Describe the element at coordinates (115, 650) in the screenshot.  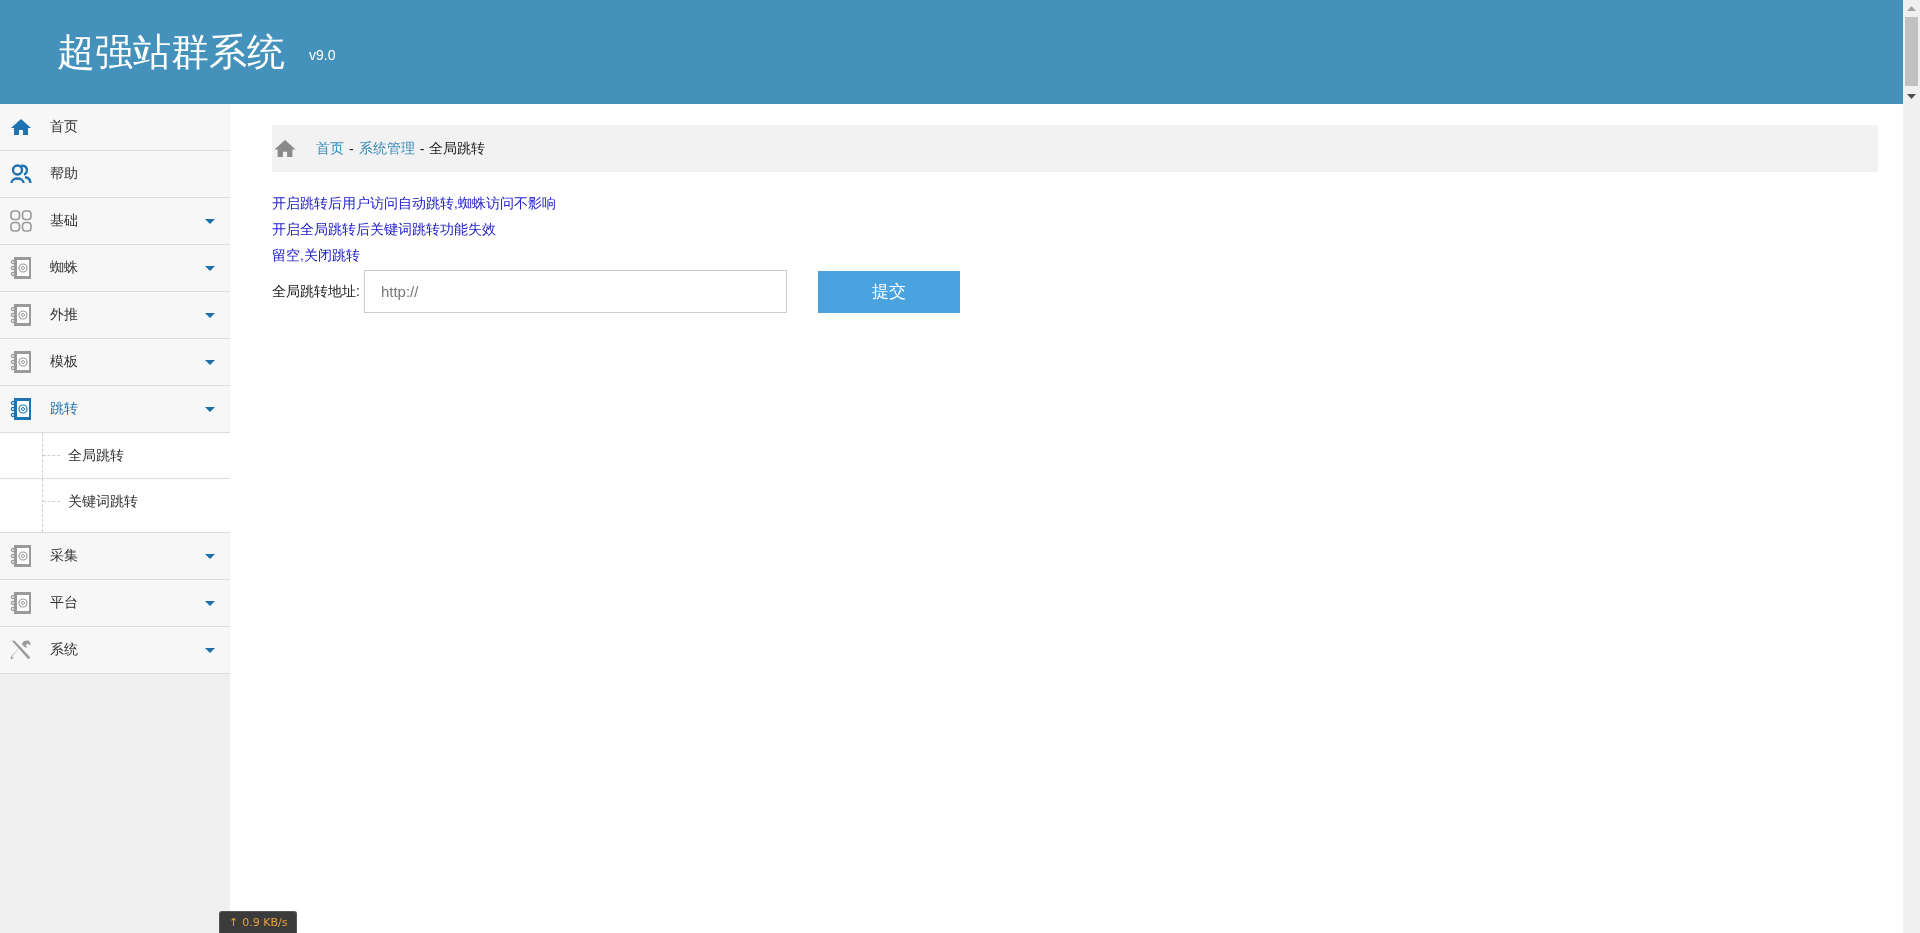
I see `sidebar-item: 系统` at that location.